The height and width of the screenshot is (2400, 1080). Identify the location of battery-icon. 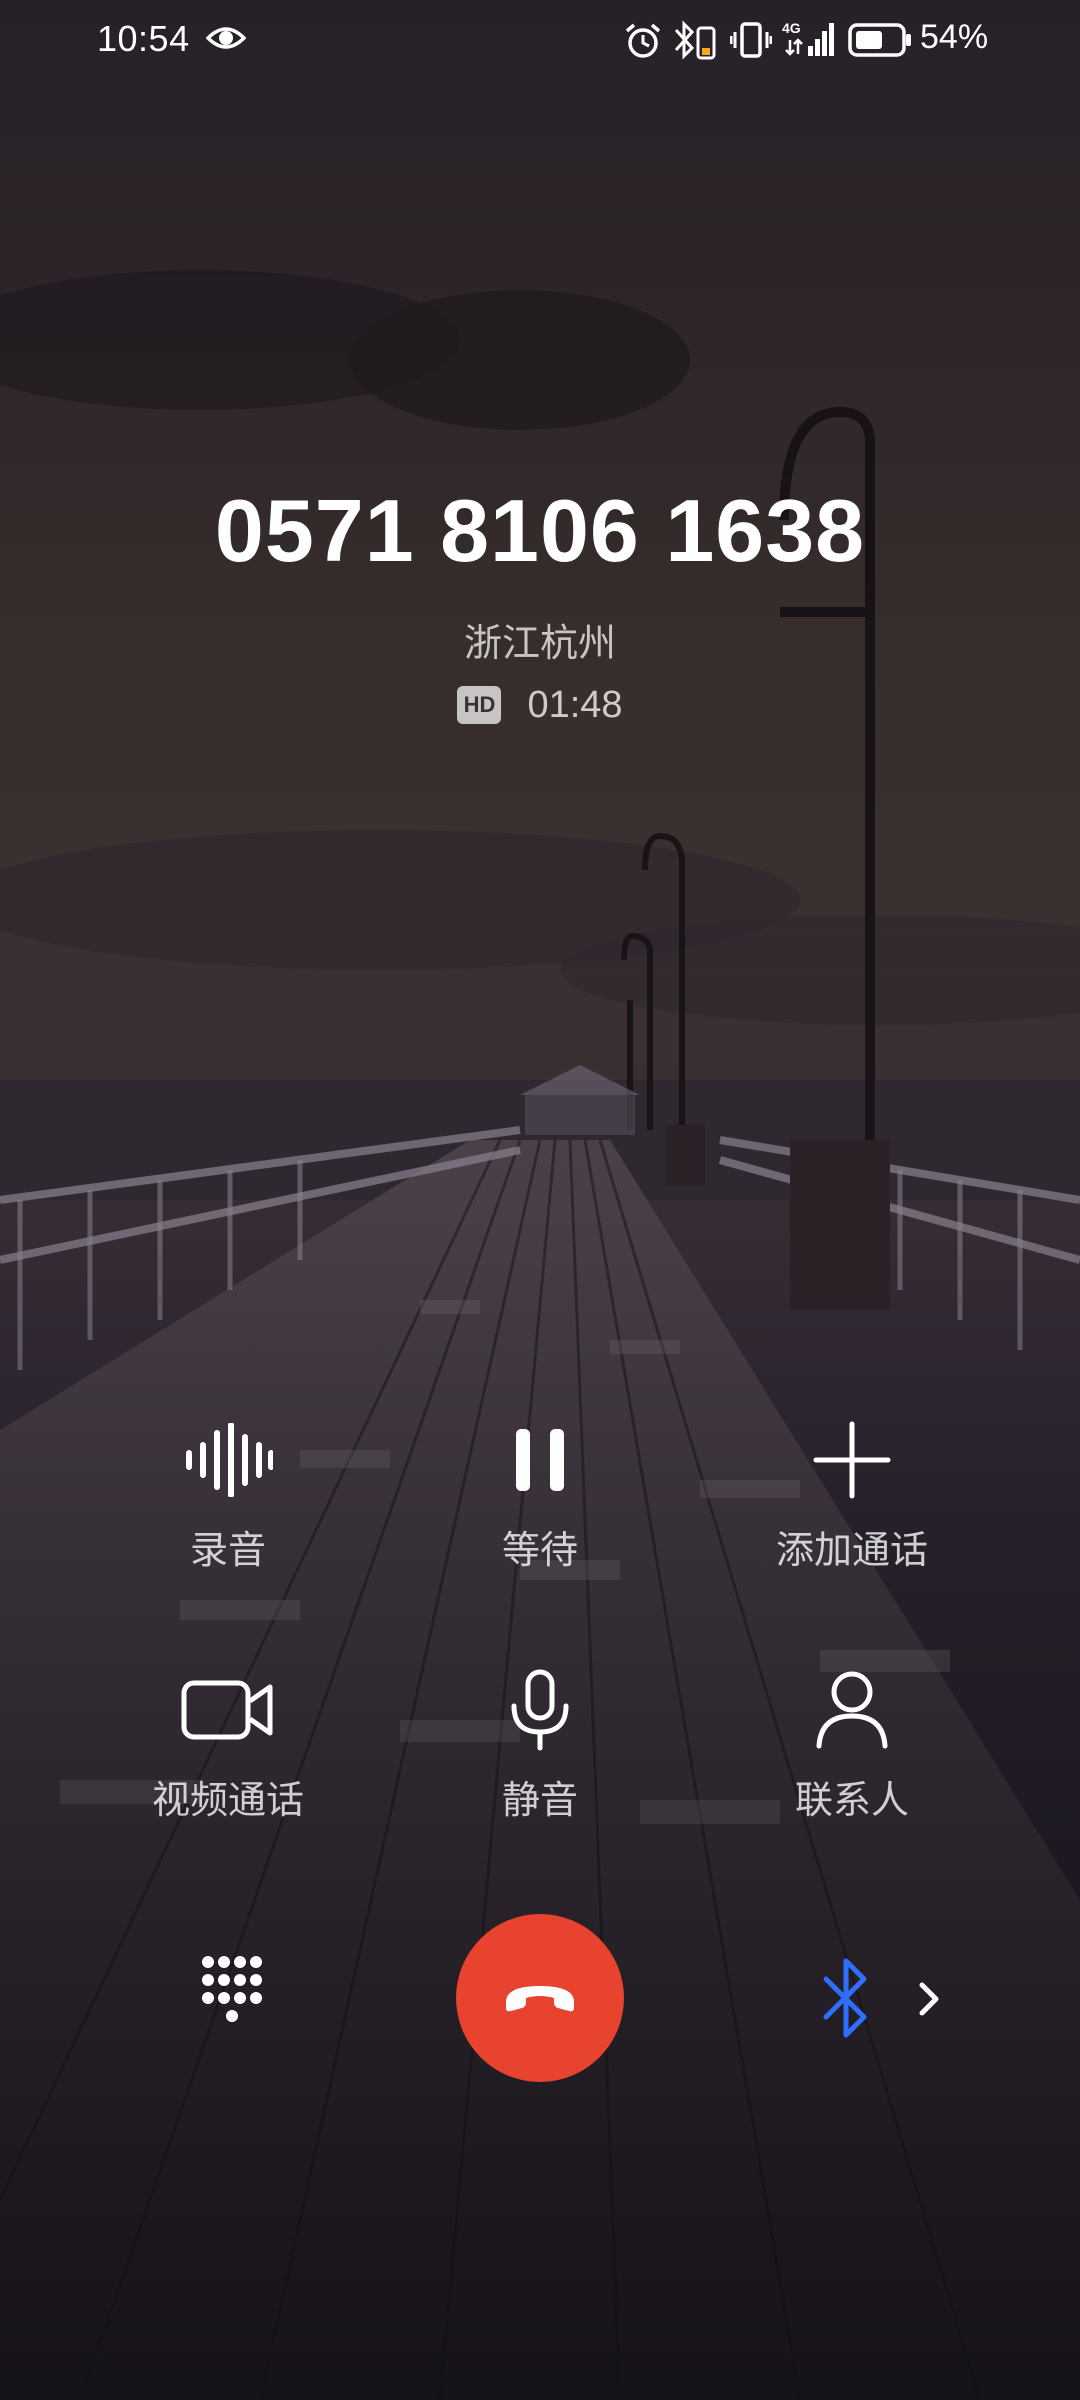
(880, 42).